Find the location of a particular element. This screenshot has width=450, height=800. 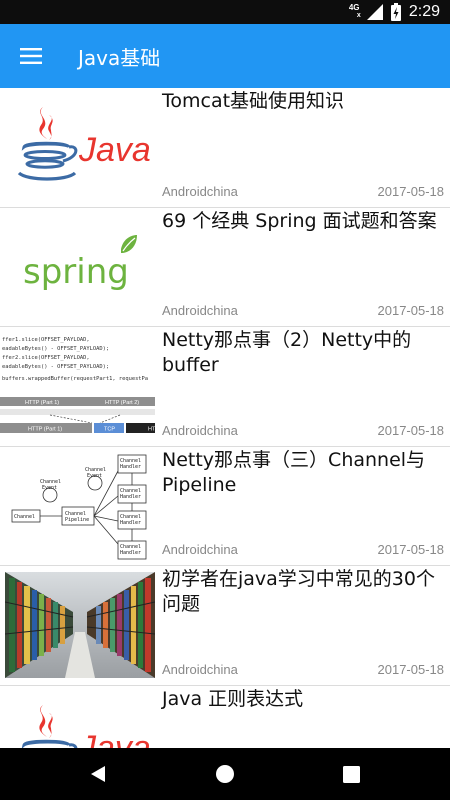

svg-text: HT is located at coordinates (151, 430).